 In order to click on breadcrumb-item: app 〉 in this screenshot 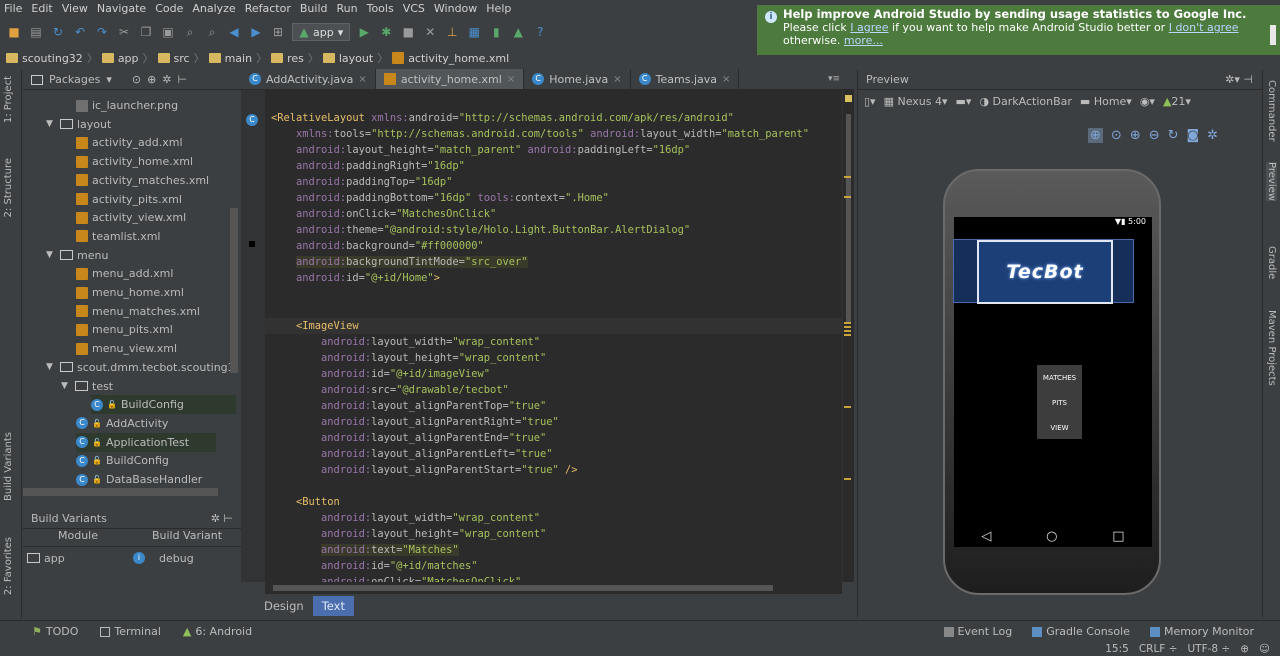, I will do `click(127, 58)`.